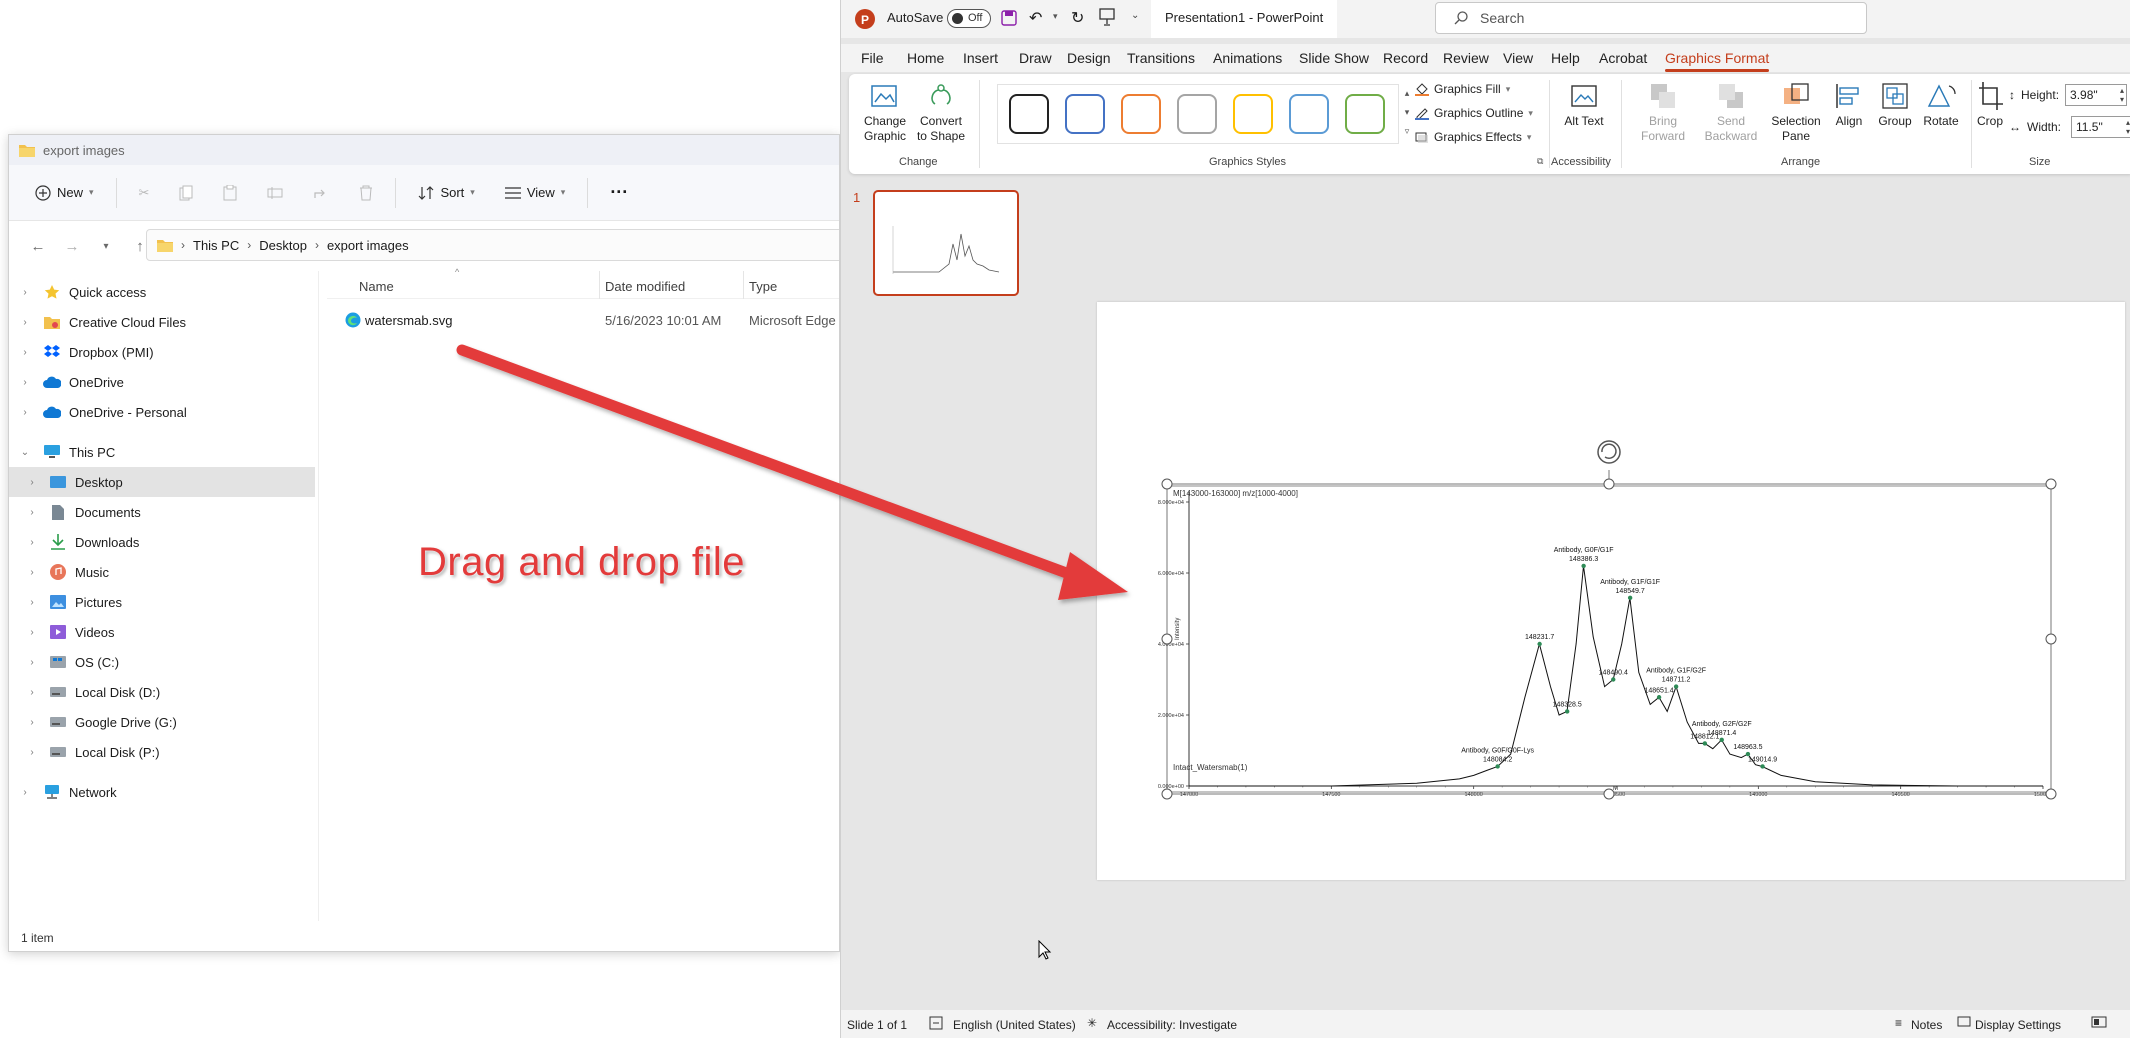 This screenshot has width=2130, height=1038. I want to click on nav-item-pictures: › Pictures, so click(162, 602).